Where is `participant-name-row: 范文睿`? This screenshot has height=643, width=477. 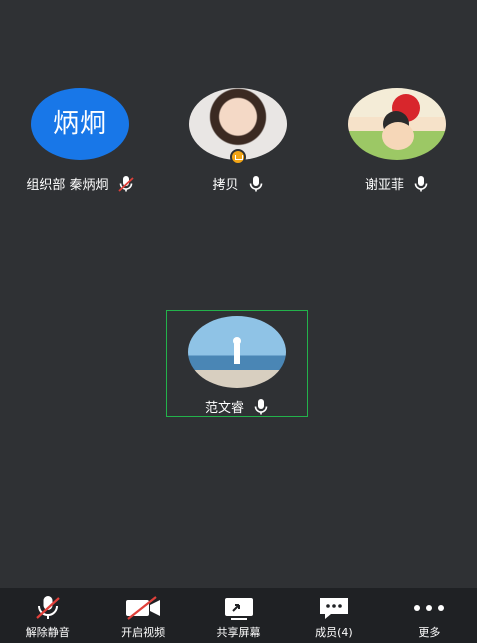 participant-name-row: 范文睿 is located at coordinates (237, 406).